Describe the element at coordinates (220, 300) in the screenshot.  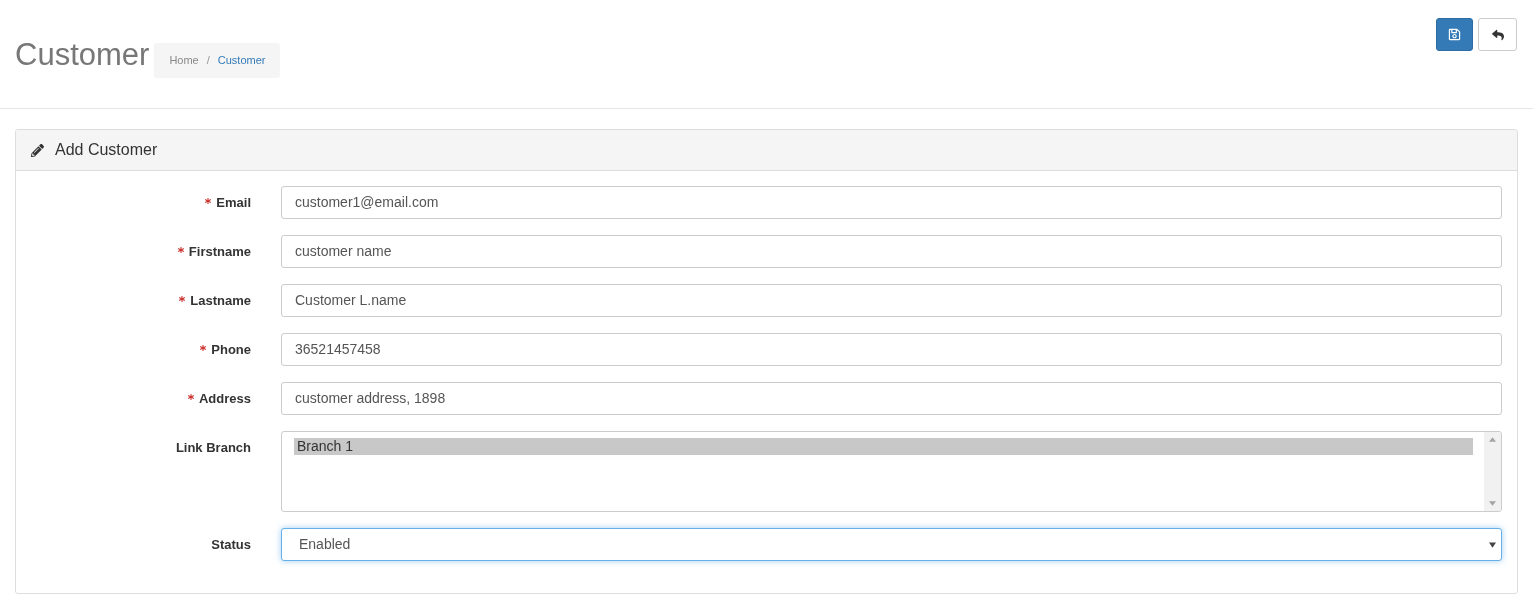
I see `field-label: Lastname` at that location.